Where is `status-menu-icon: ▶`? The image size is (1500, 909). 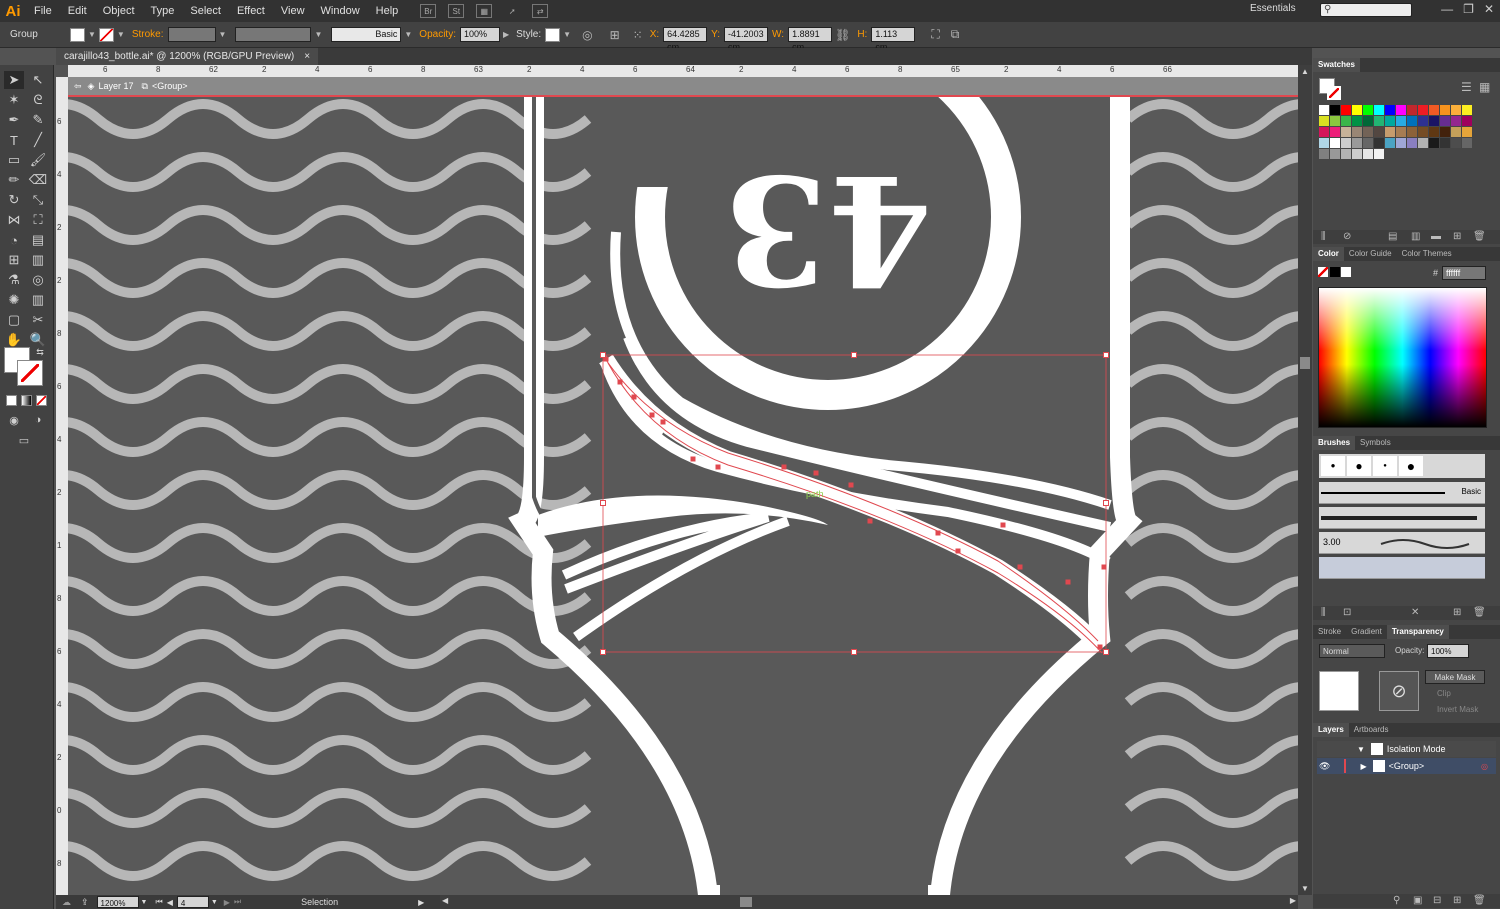
status-menu-icon: ▶ is located at coordinates (421, 902).